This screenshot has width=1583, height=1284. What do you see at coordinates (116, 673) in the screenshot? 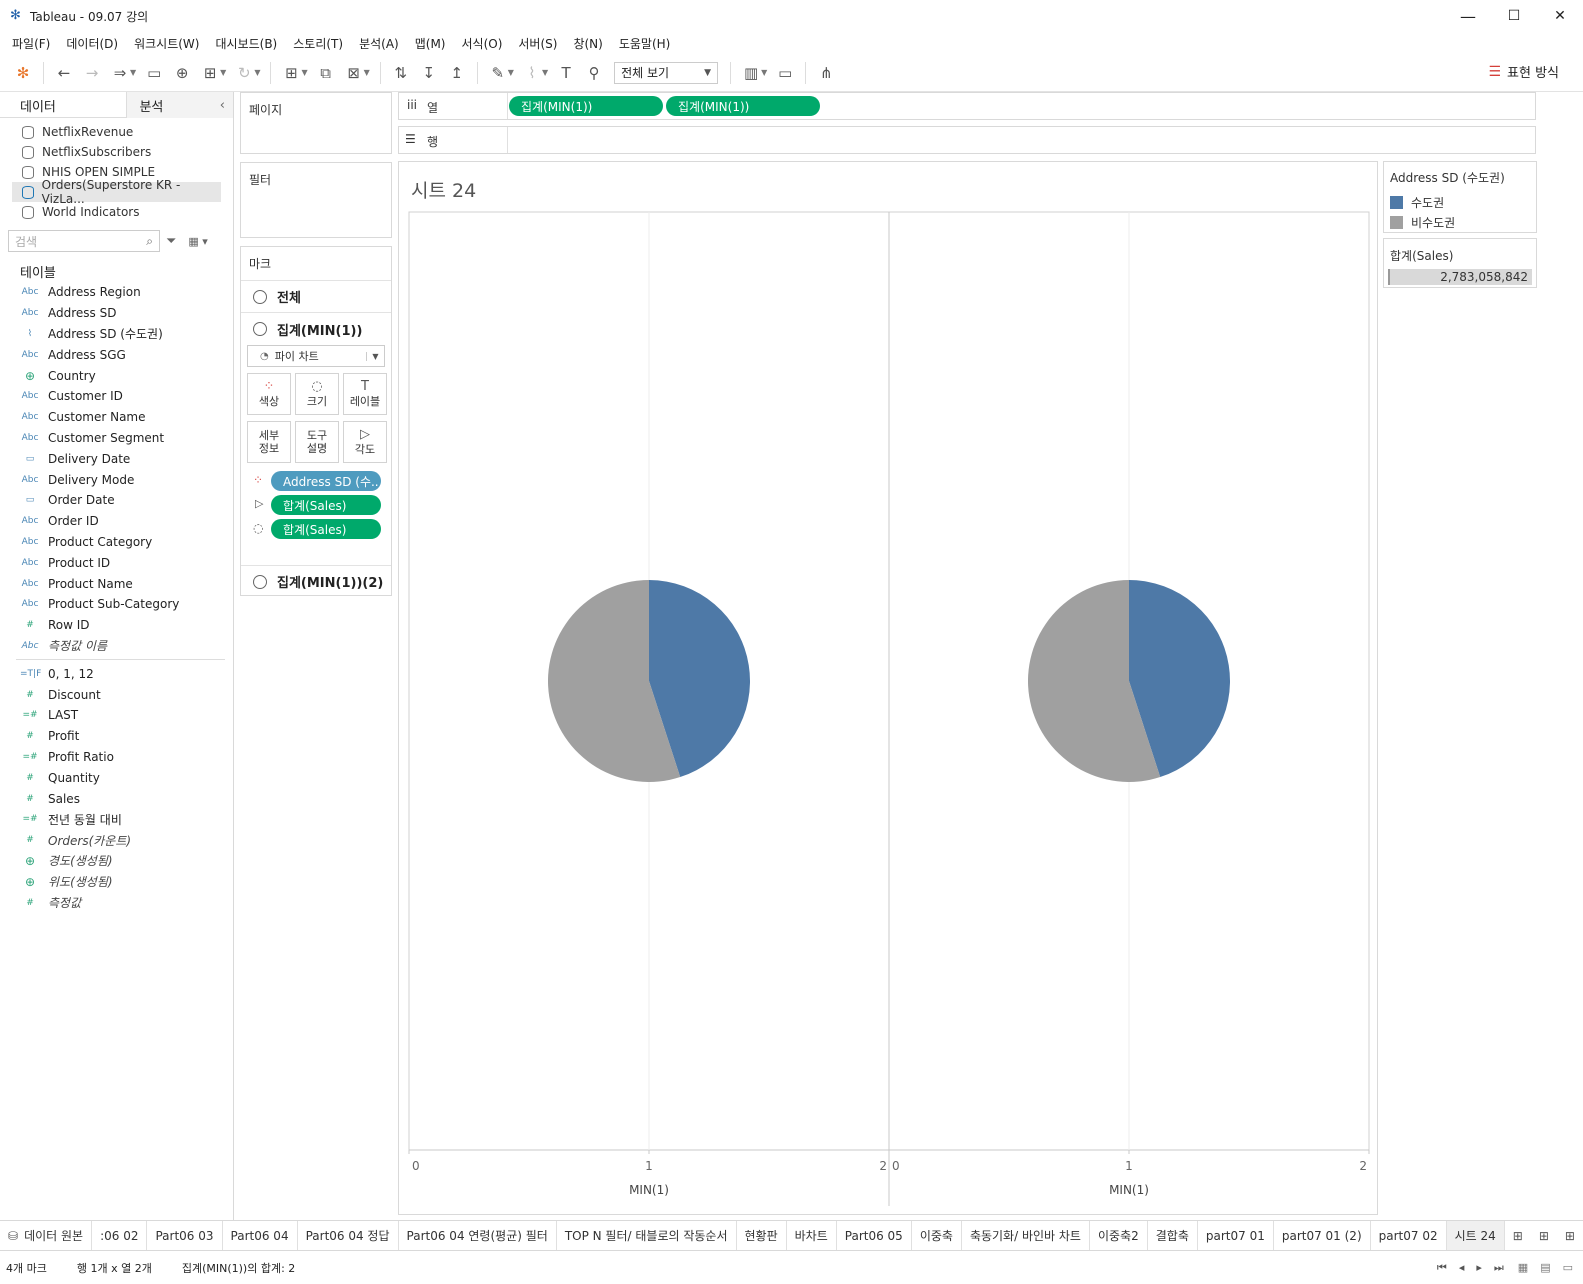
I see `field-item: =T|F 0, 1, 12` at bounding box center [116, 673].